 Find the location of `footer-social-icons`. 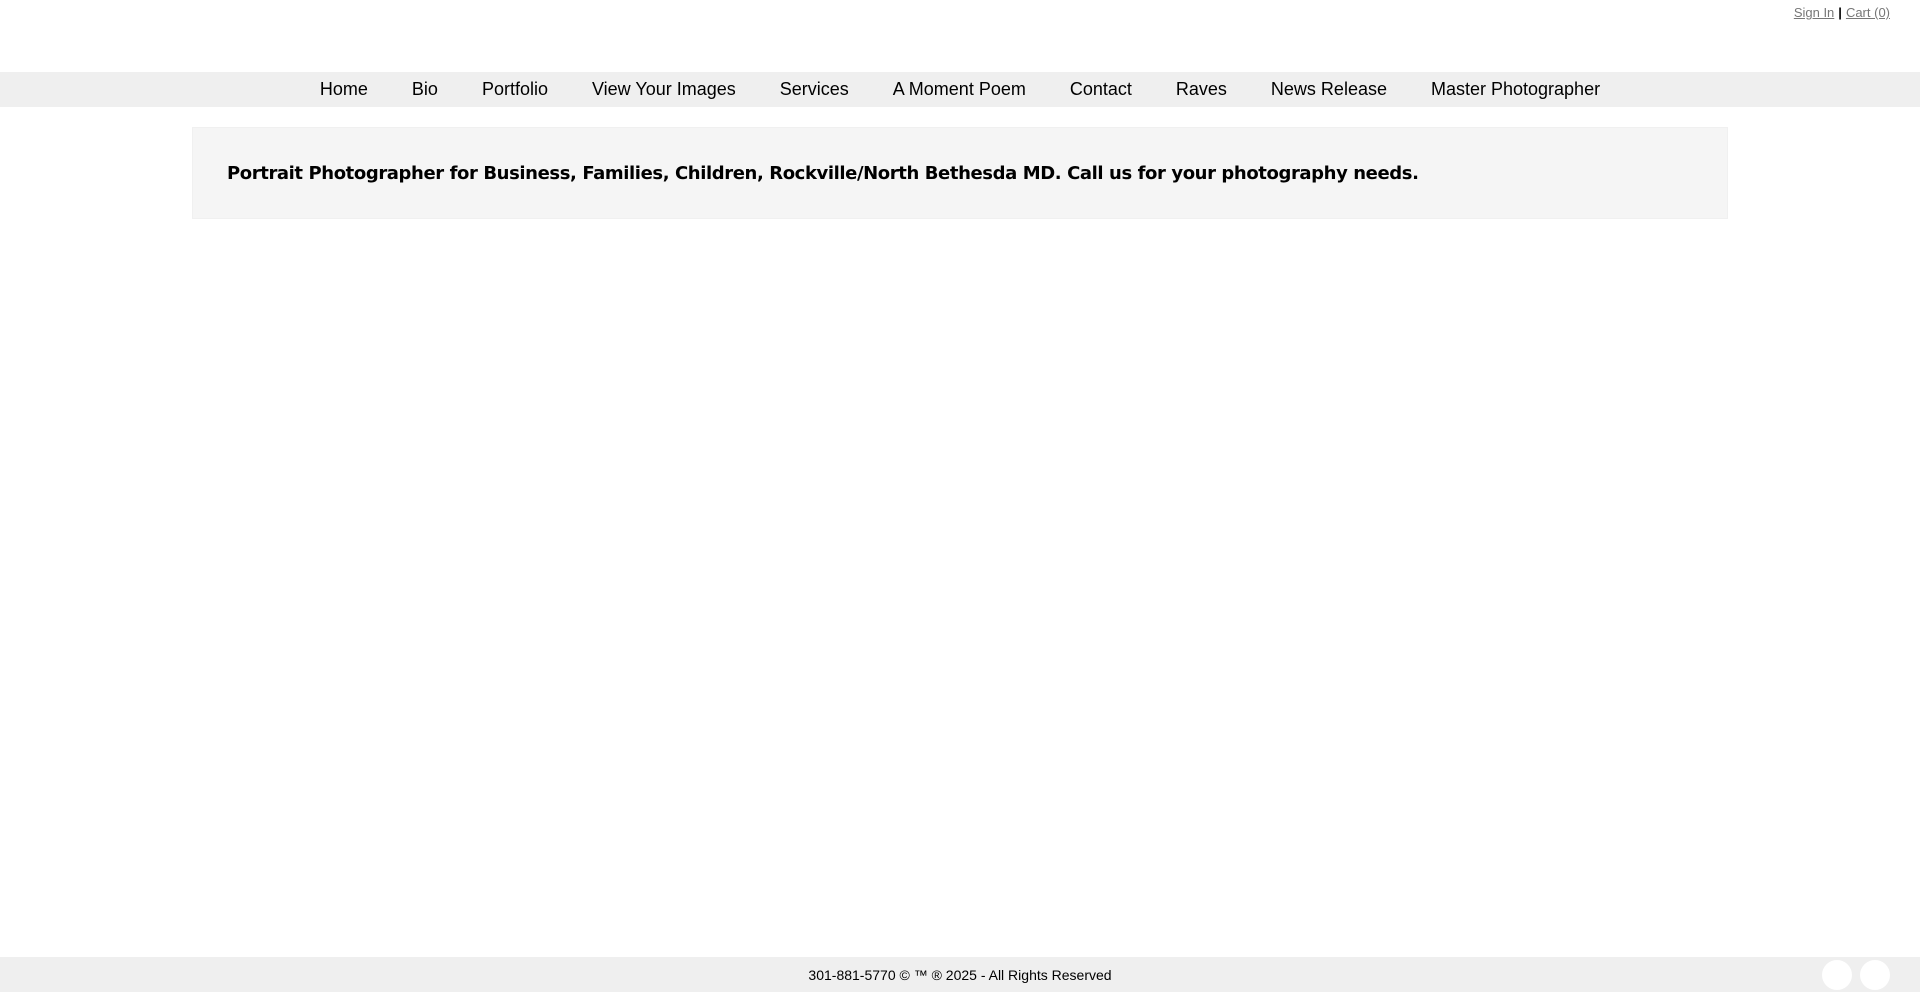

footer-social-icons is located at coordinates (1856, 975).